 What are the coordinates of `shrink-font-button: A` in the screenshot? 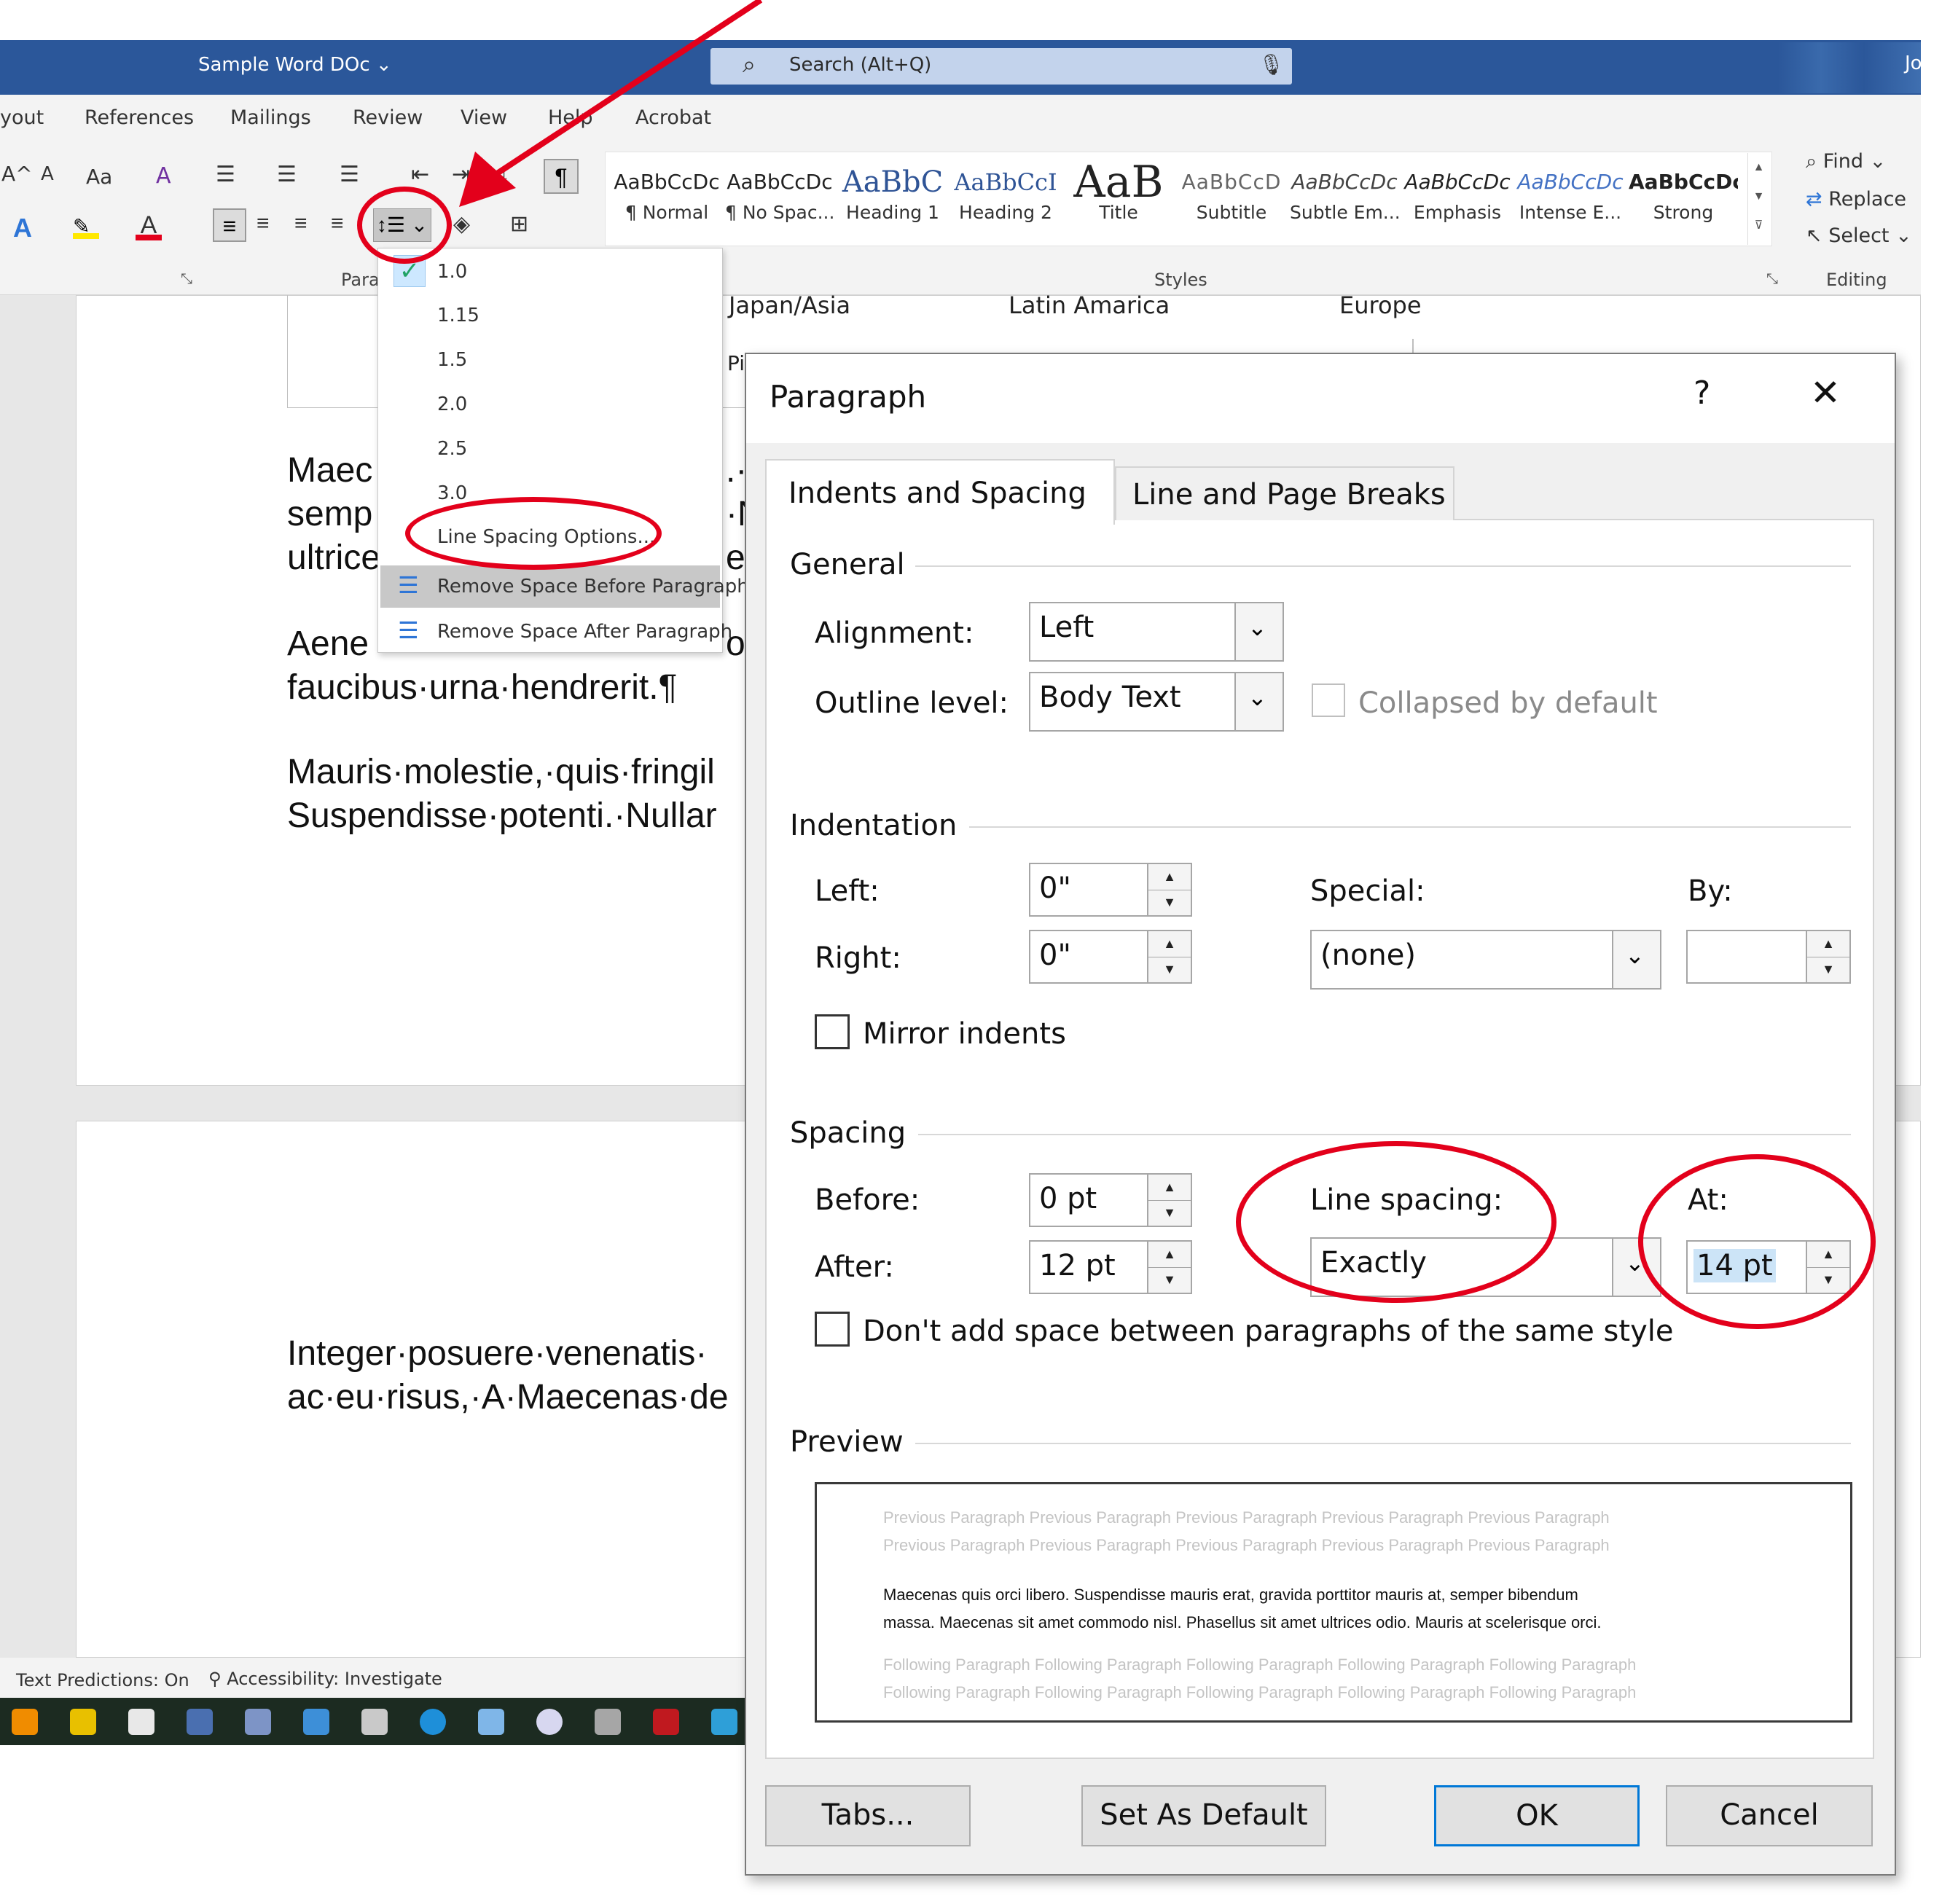 It's located at (47, 174).